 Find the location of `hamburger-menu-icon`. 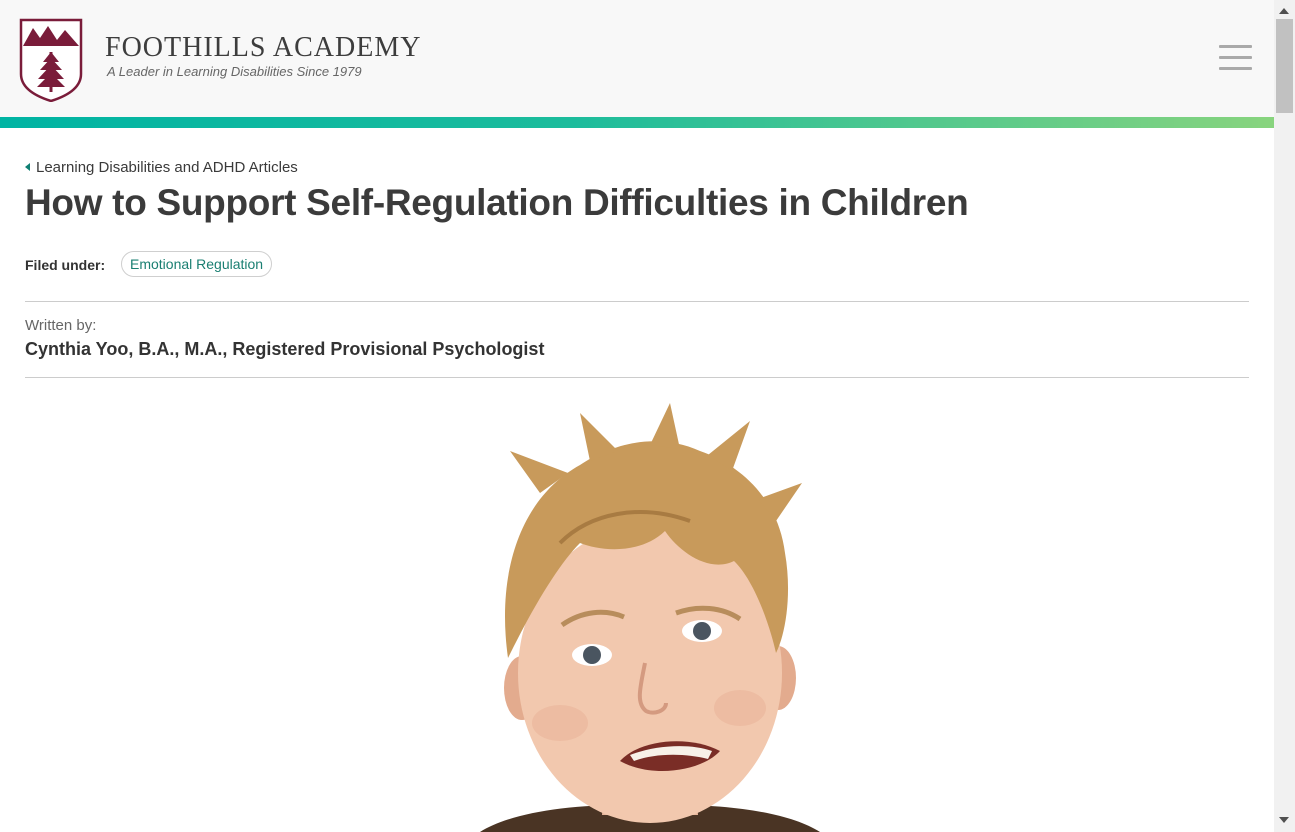

hamburger-menu-icon is located at coordinates (1236, 58).